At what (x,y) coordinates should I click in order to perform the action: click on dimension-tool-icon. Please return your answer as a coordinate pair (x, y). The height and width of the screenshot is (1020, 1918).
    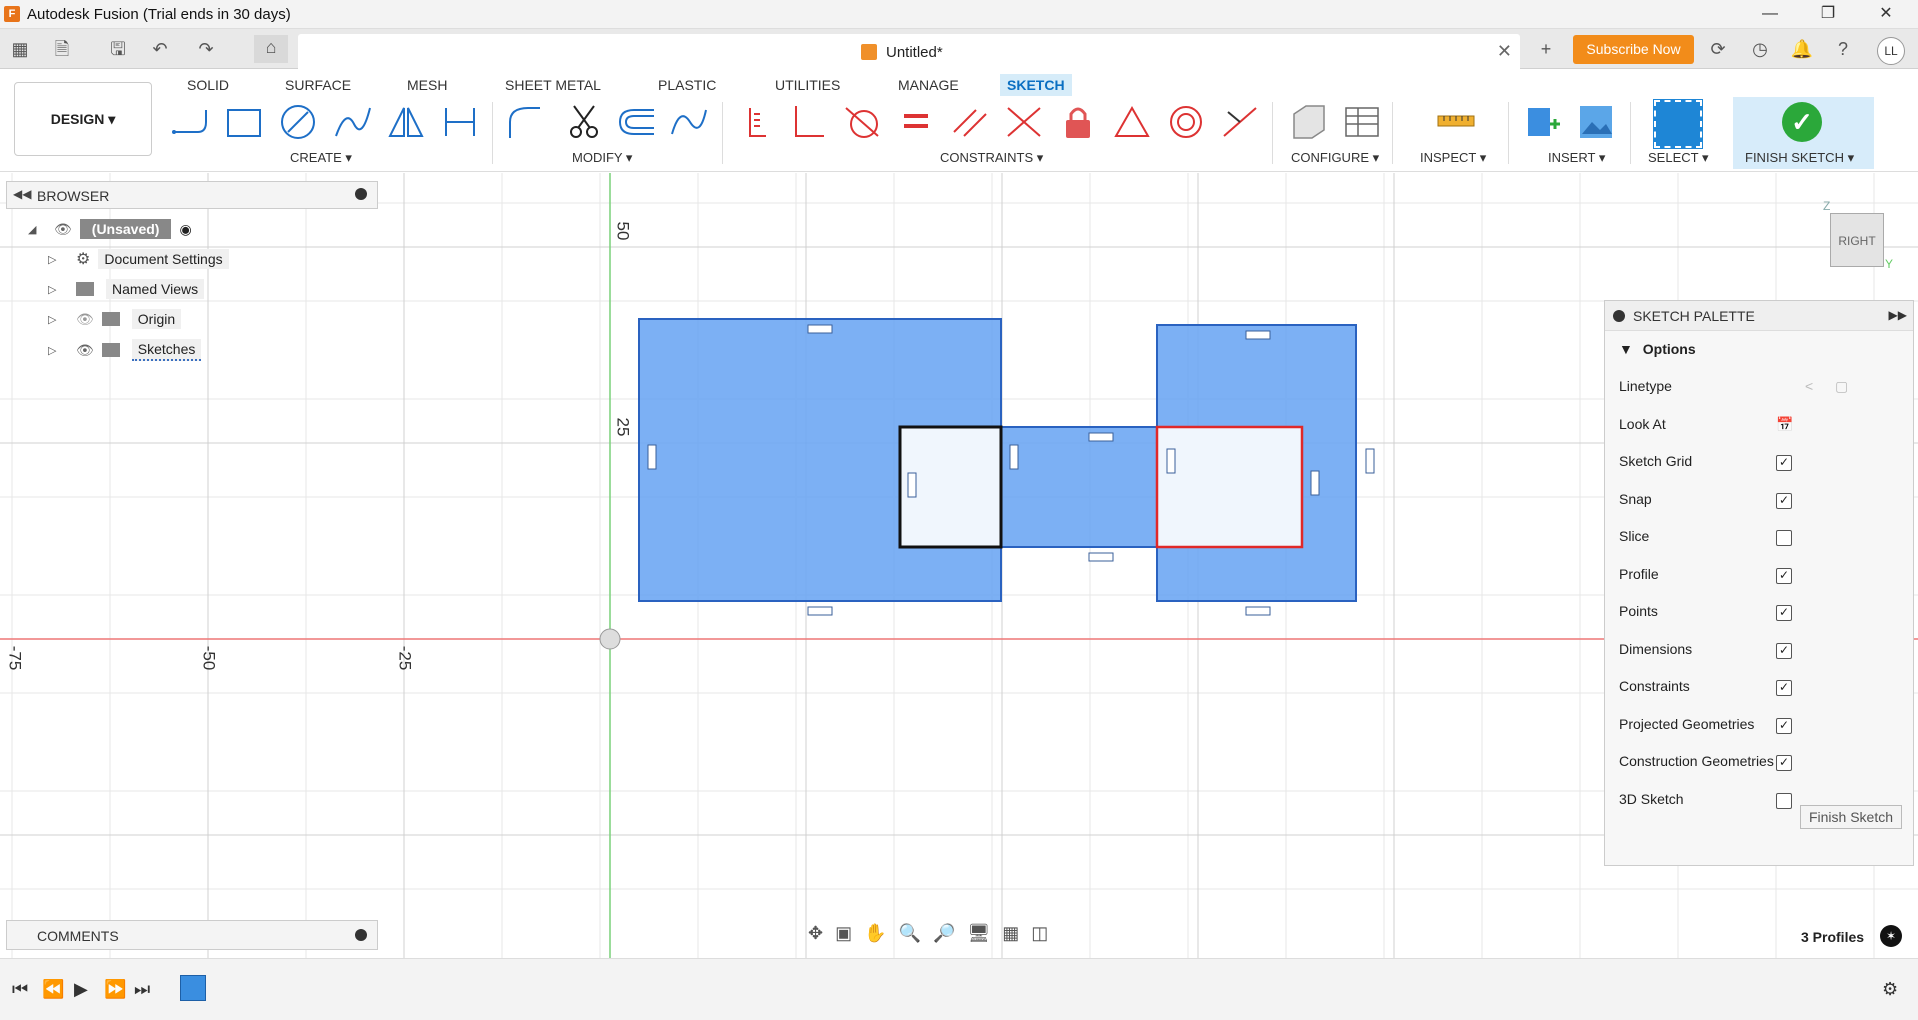
    Looking at the image, I should click on (460, 122).